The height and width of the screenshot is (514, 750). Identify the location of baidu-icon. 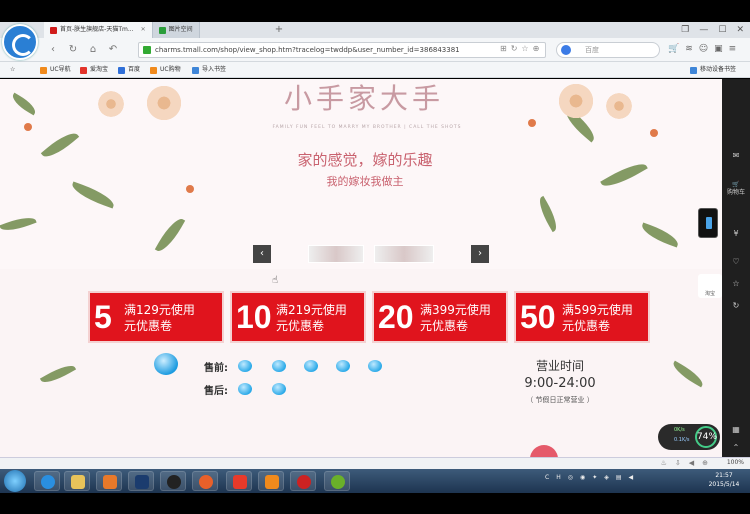
(121, 70).